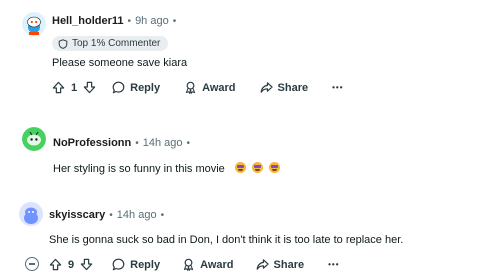  I want to click on collapse-thread-icon, so click(32, 264).